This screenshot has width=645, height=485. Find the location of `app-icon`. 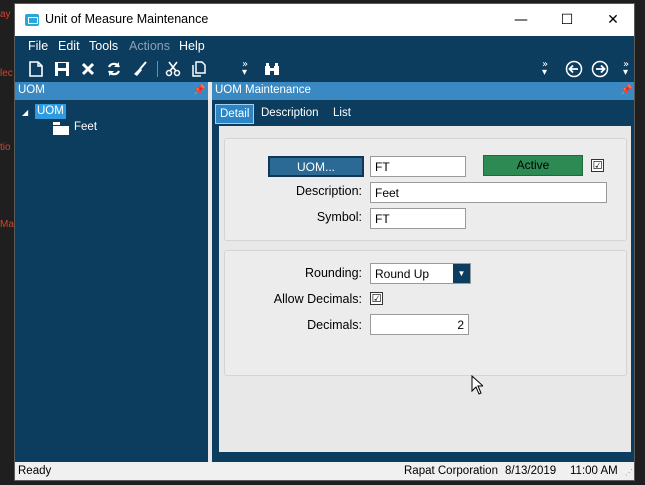

app-icon is located at coordinates (32, 20).